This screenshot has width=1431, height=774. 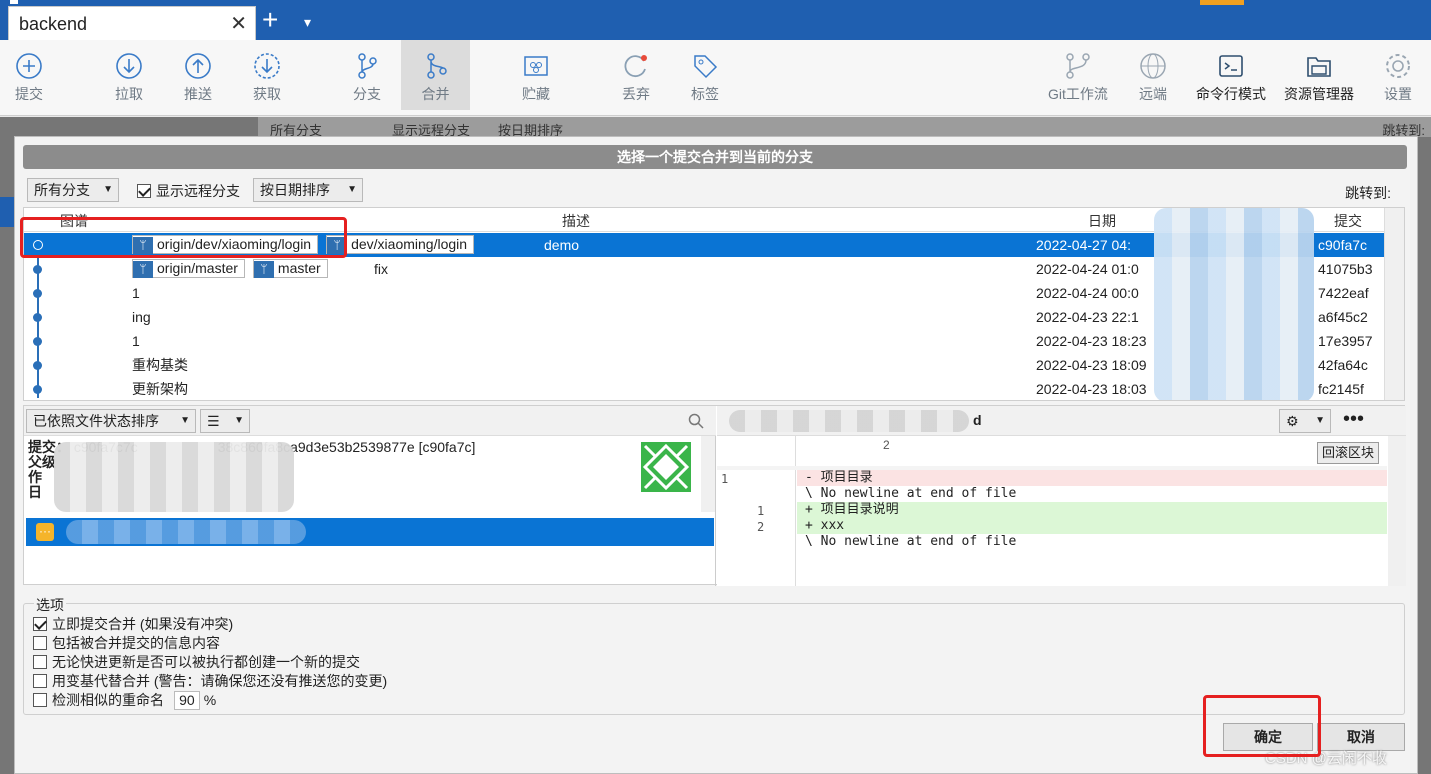 What do you see at coordinates (198, 66) in the screenshot?
I see `arrow-up-circle-icon` at bounding box center [198, 66].